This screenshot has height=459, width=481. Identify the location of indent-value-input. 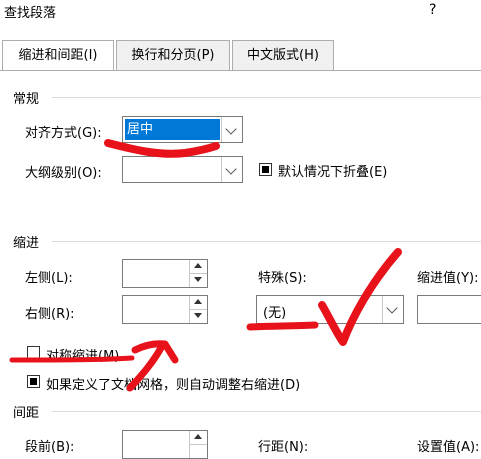
(449, 309).